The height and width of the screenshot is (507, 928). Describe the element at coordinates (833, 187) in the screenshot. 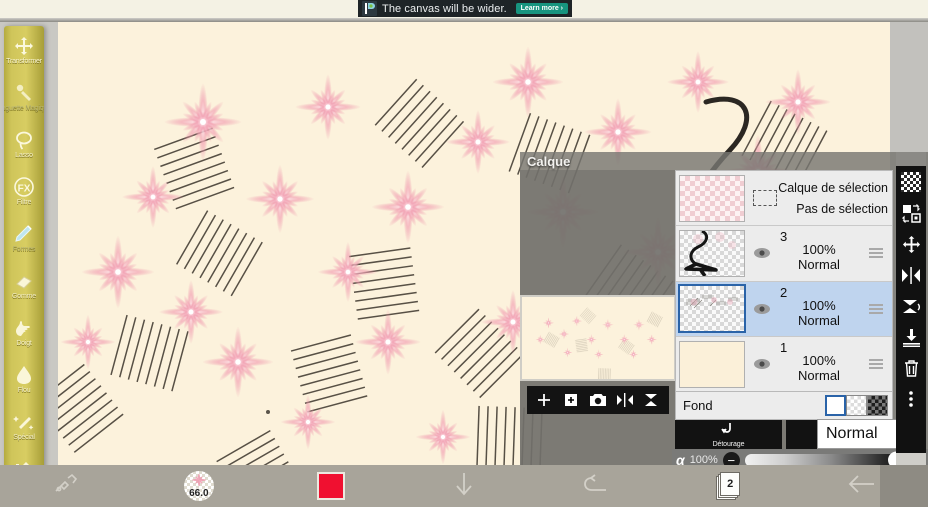

I see `selection-layer-title: Calque de sélection` at that location.